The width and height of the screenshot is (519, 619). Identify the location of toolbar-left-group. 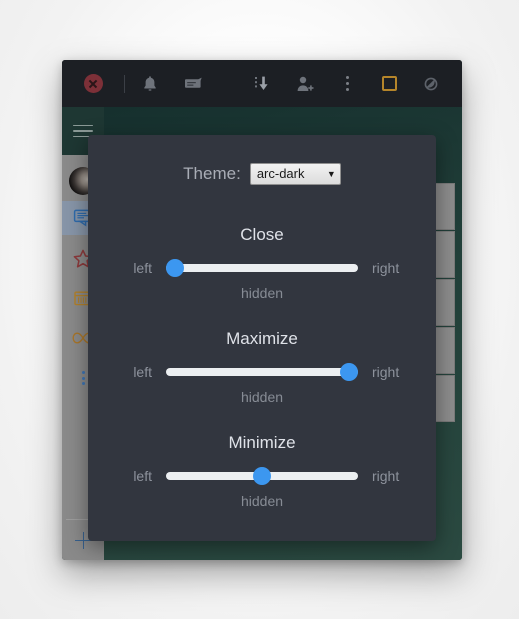
(150, 84).